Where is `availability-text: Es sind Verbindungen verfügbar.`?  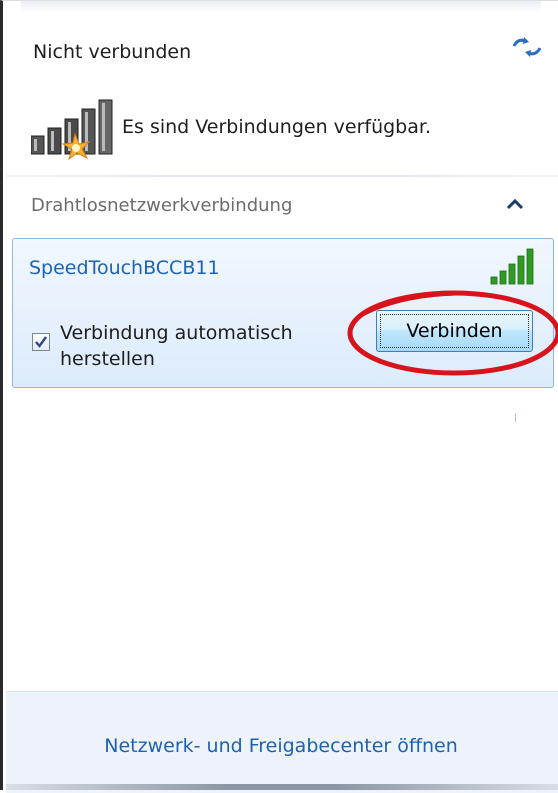
availability-text: Es sind Verbindungen verfügbar. is located at coordinates (276, 127).